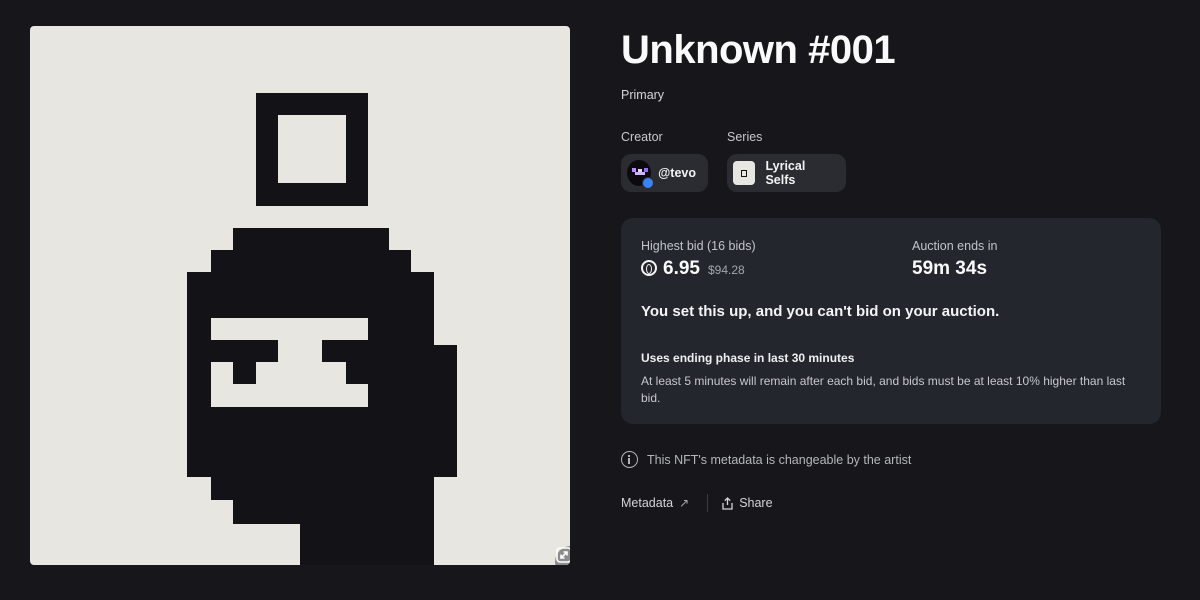 This screenshot has width=1200, height=600. What do you see at coordinates (643, 95) in the screenshot?
I see `sale-type-label: Primary` at bounding box center [643, 95].